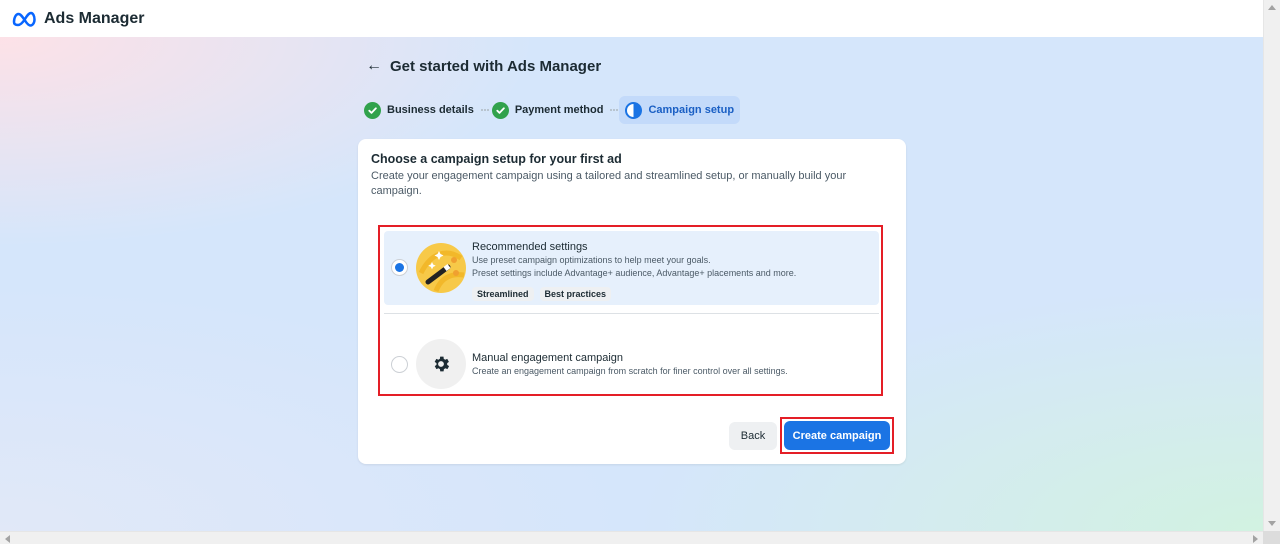  Describe the element at coordinates (1272, 523) in the screenshot. I see `scroll-down-arrow-icon` at that location.